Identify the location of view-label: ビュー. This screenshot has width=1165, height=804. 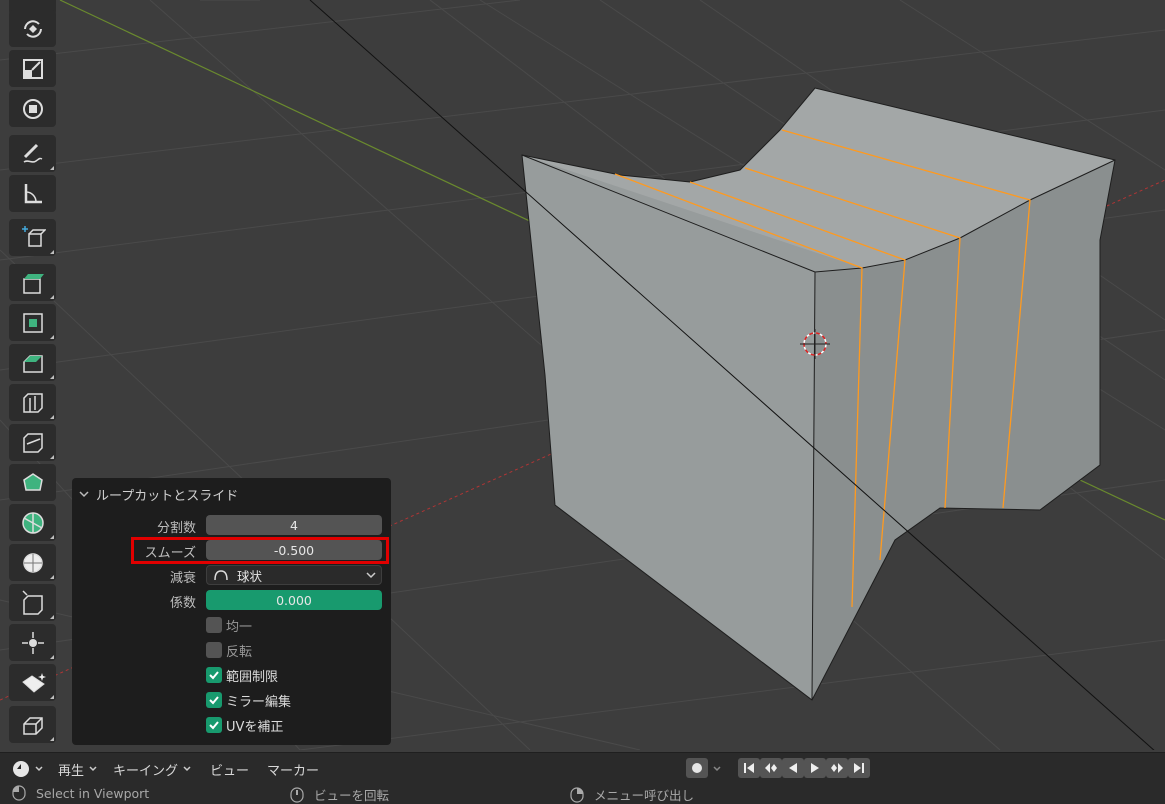
(230, 771).